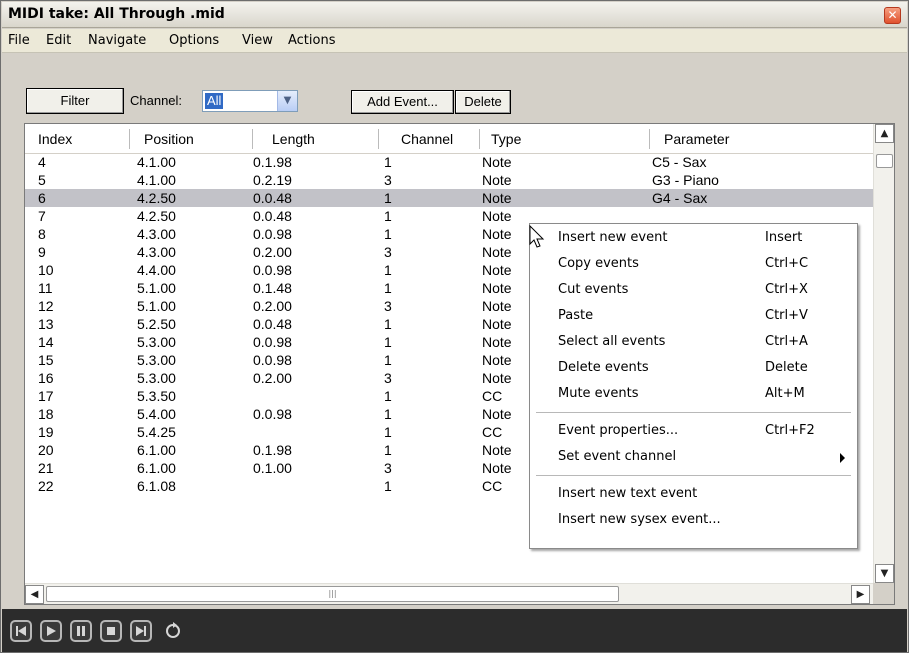  I want to click on pause-icon, so click(81, 631).